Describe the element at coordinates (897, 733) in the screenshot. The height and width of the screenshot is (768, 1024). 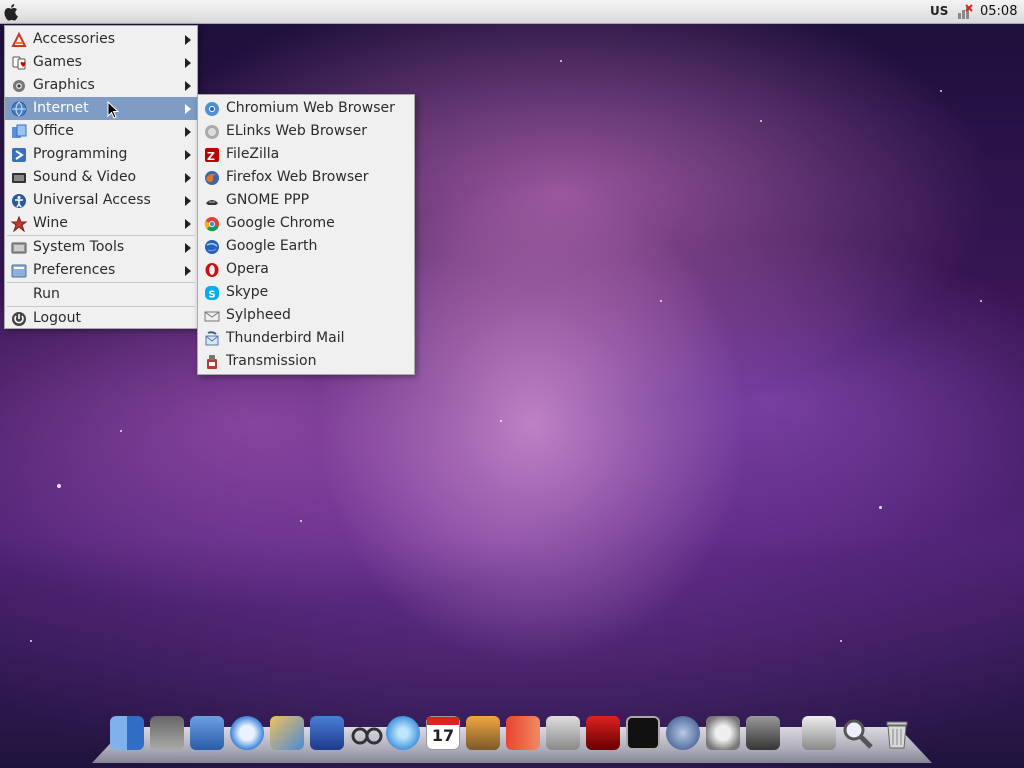
I see `trash-icon` at that location.